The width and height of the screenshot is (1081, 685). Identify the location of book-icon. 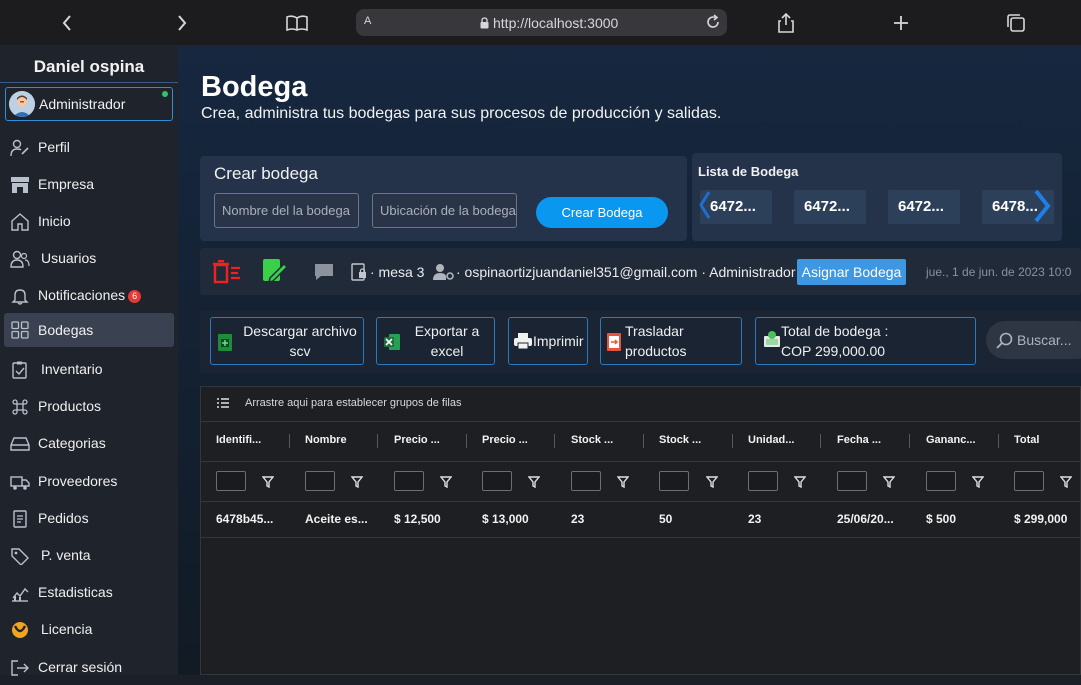
(297, 23).